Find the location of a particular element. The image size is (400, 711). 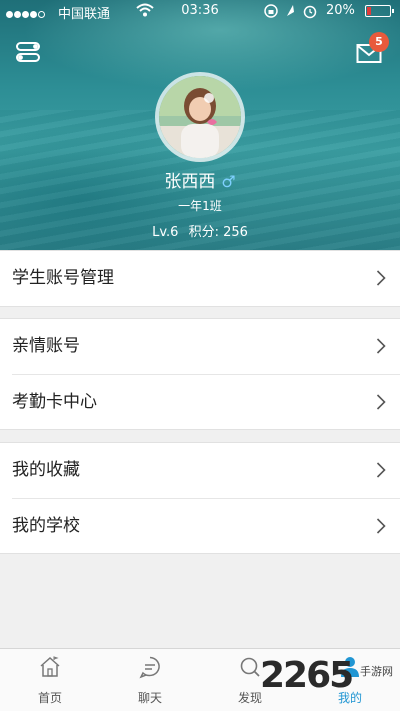

avatar-photo is located at coordinates (200, 117).